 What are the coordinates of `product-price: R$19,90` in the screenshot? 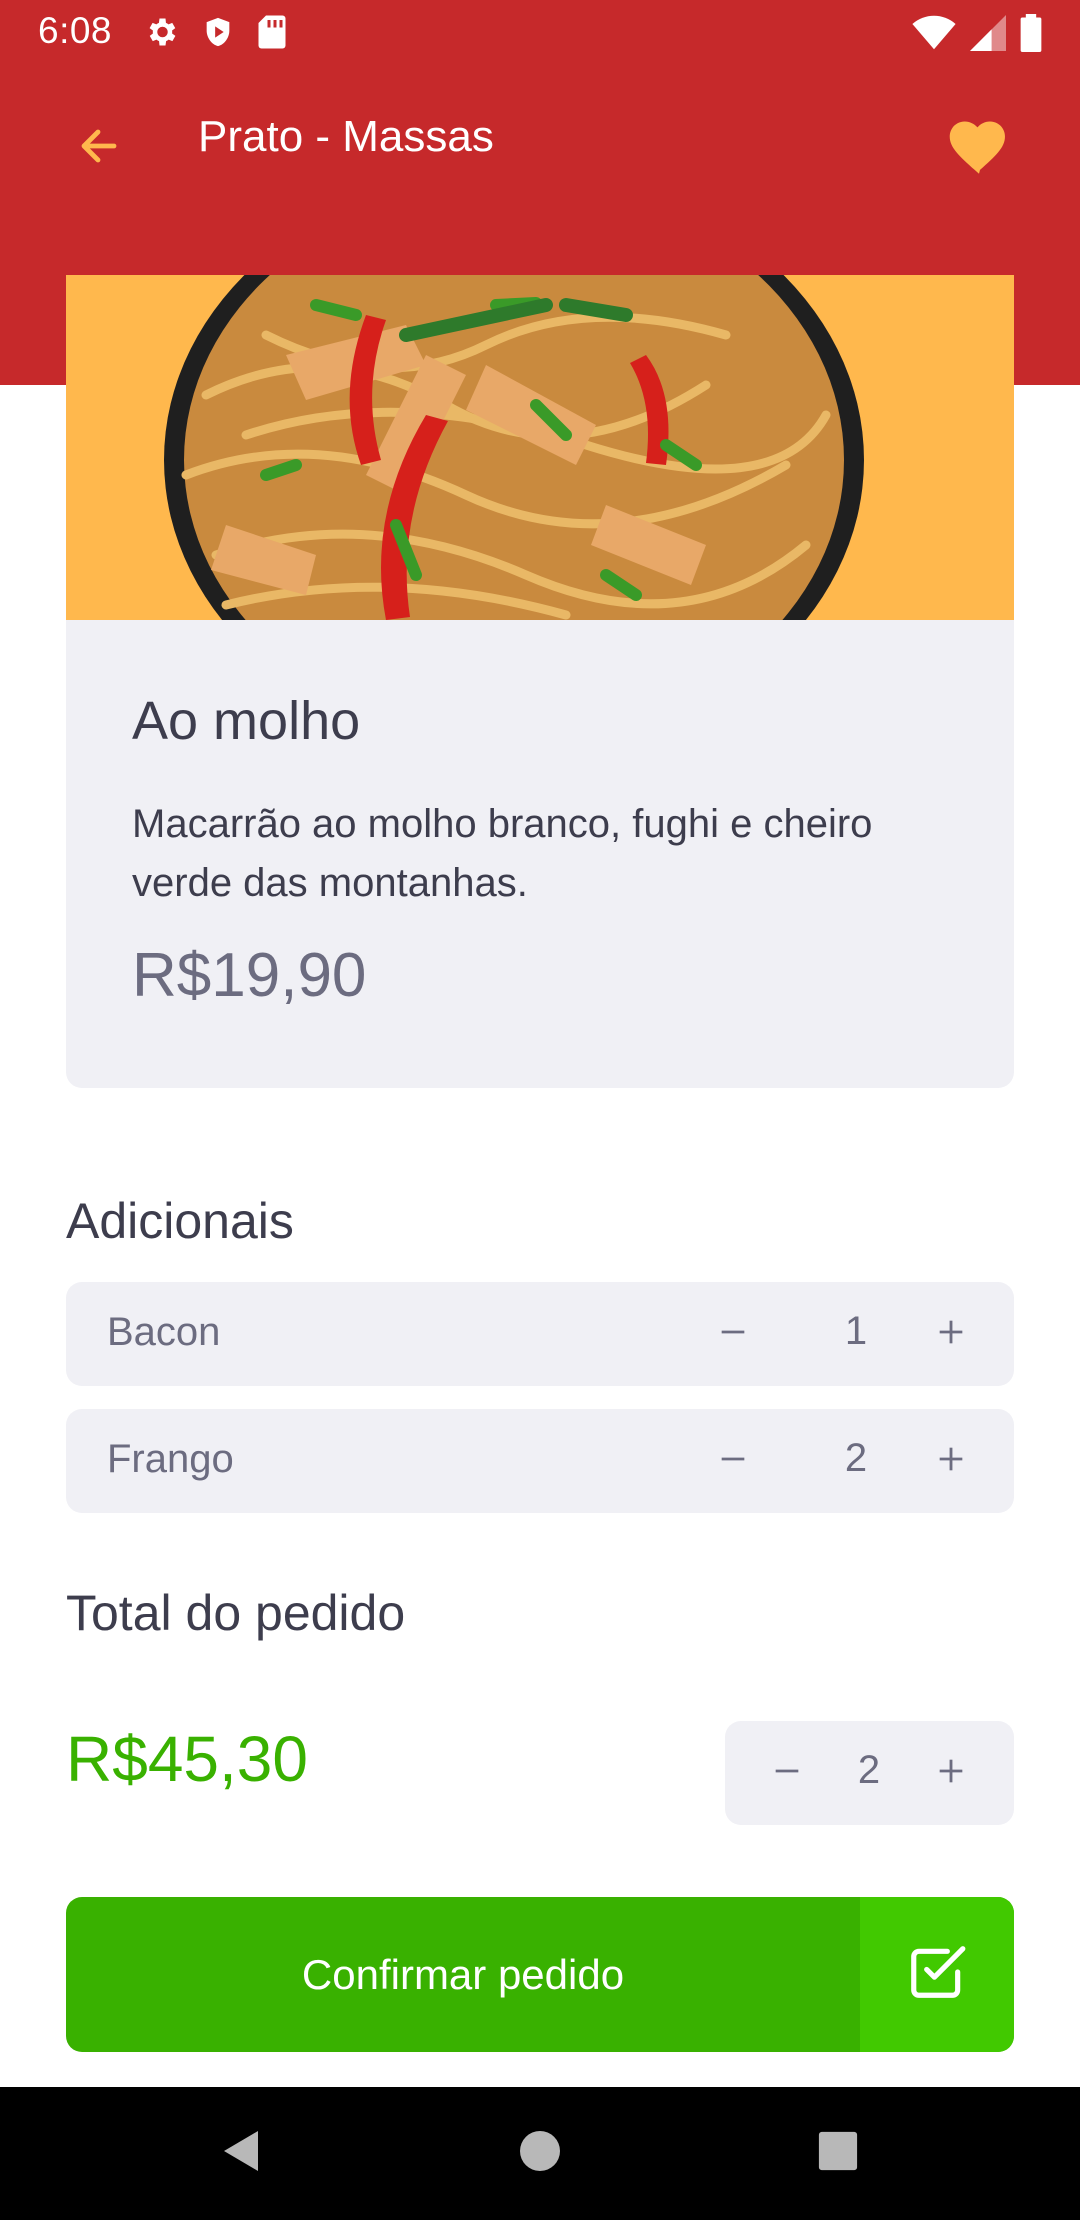 It's located at (249, 975).